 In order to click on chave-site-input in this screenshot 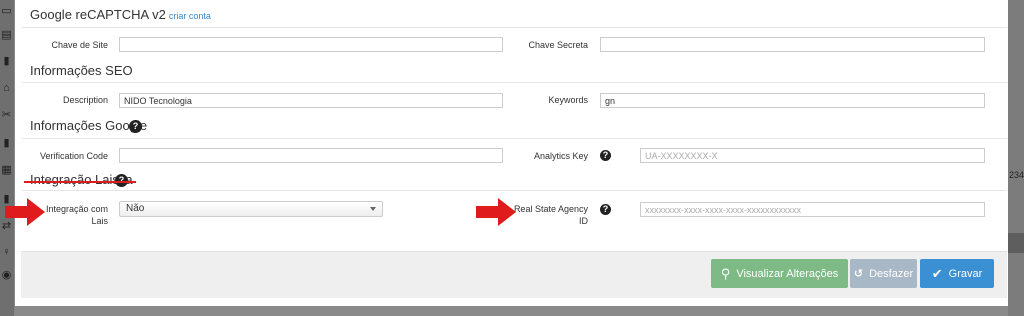, I will do `click(311, 44)`.